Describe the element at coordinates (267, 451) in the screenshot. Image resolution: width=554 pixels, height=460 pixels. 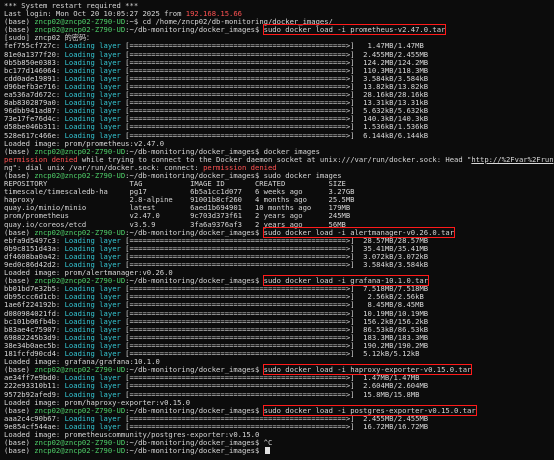
I see `text-cursor` at that location.